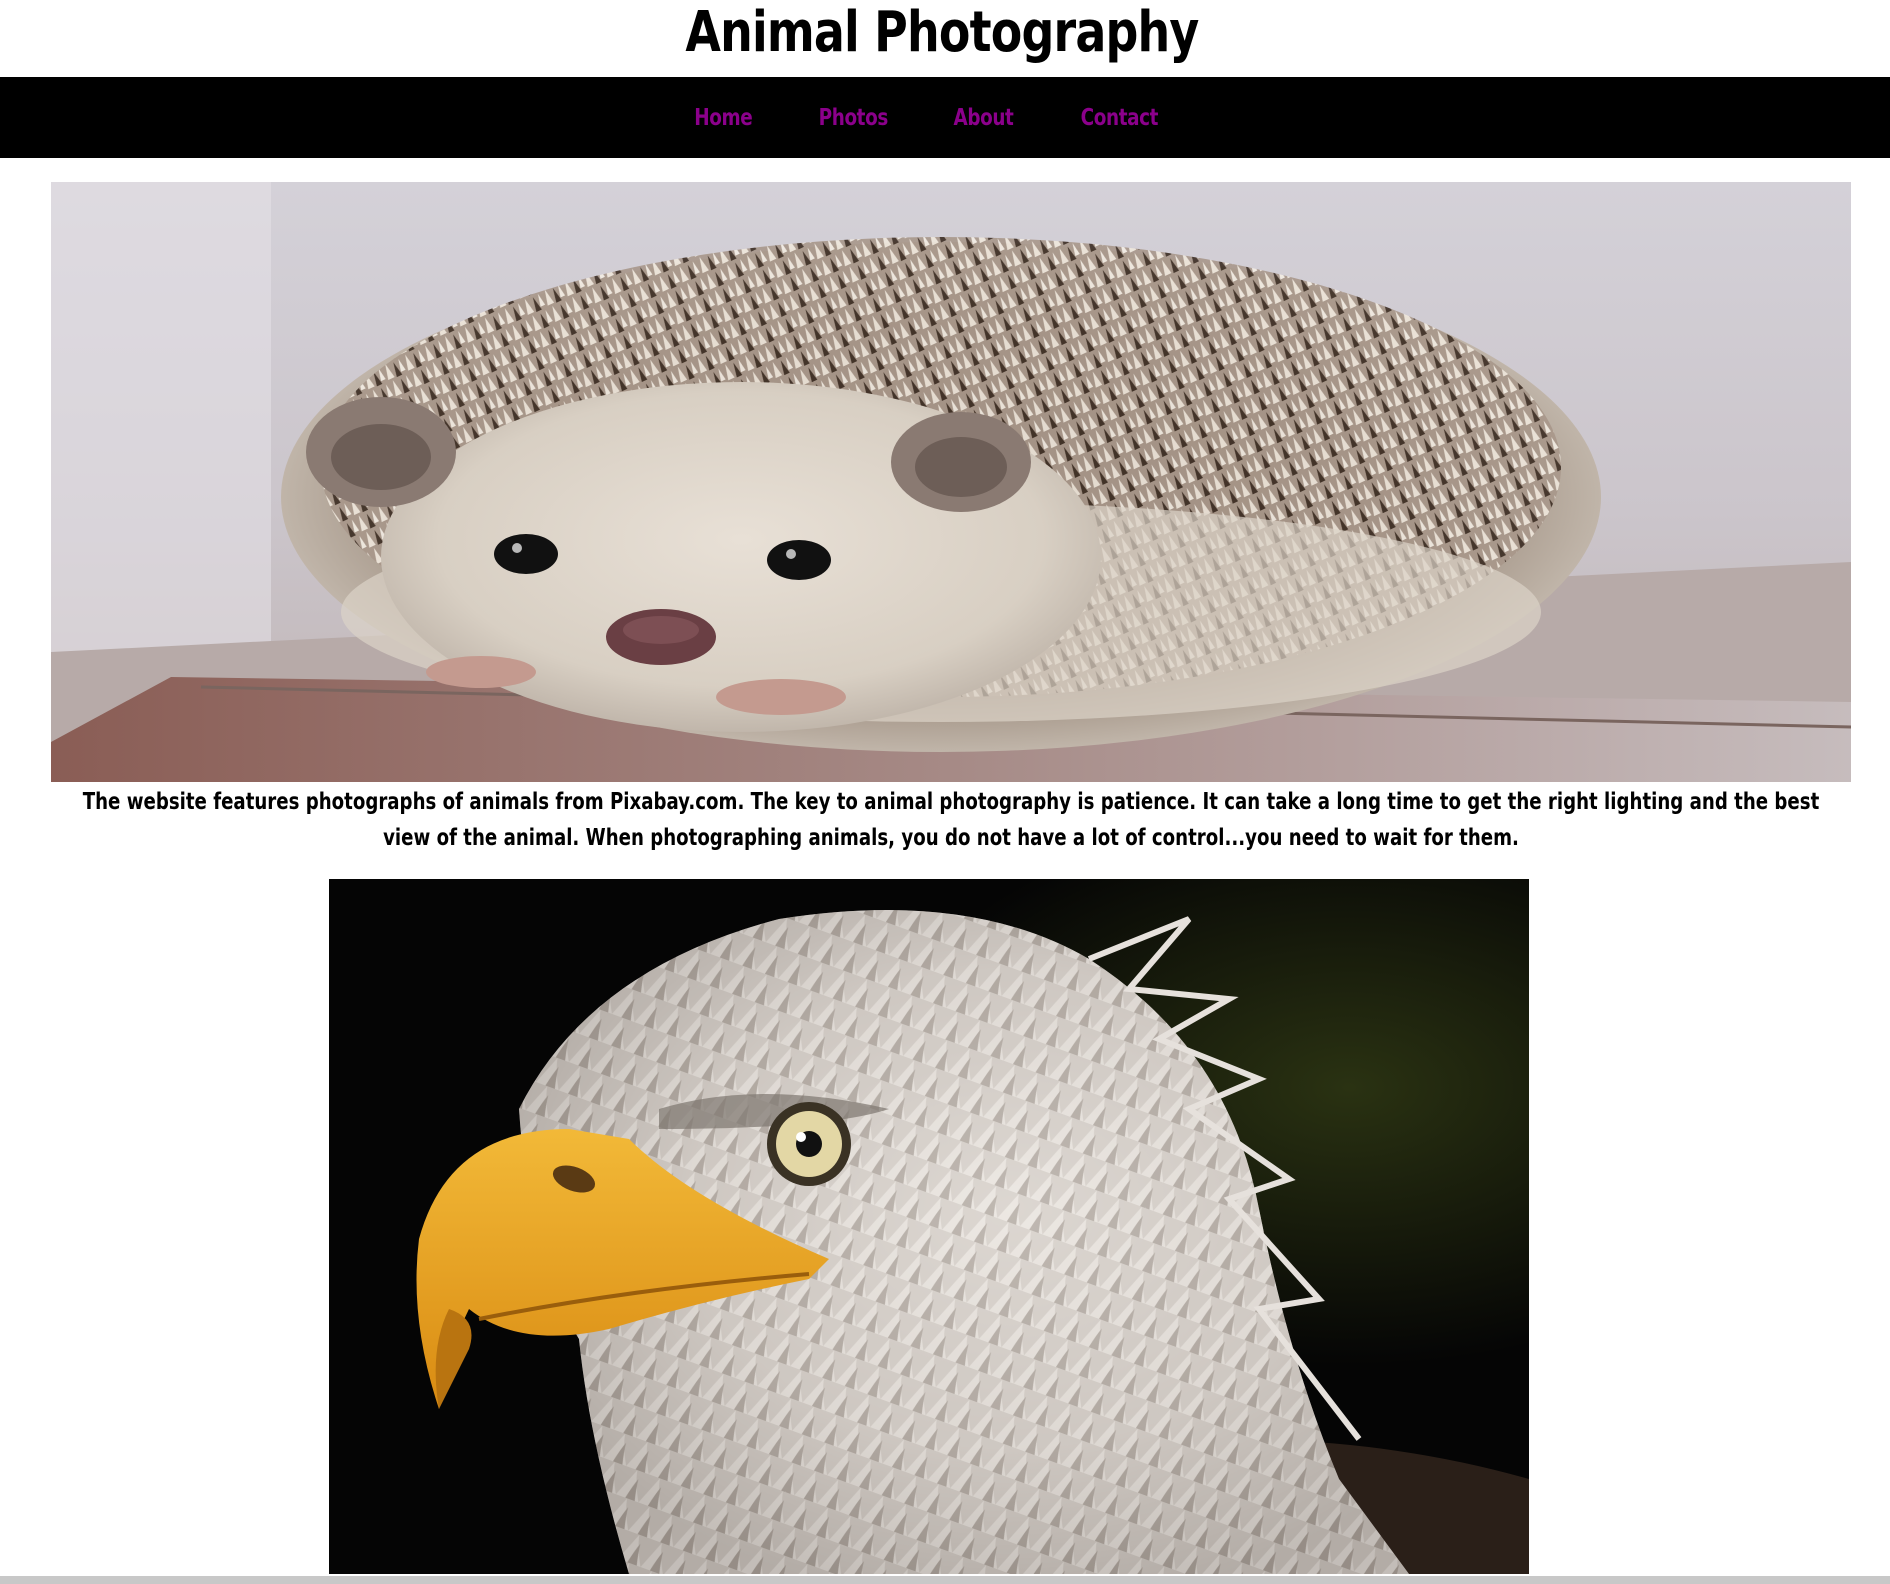  I want to click on nav-item-contact: Contact, so click(1119, 118).